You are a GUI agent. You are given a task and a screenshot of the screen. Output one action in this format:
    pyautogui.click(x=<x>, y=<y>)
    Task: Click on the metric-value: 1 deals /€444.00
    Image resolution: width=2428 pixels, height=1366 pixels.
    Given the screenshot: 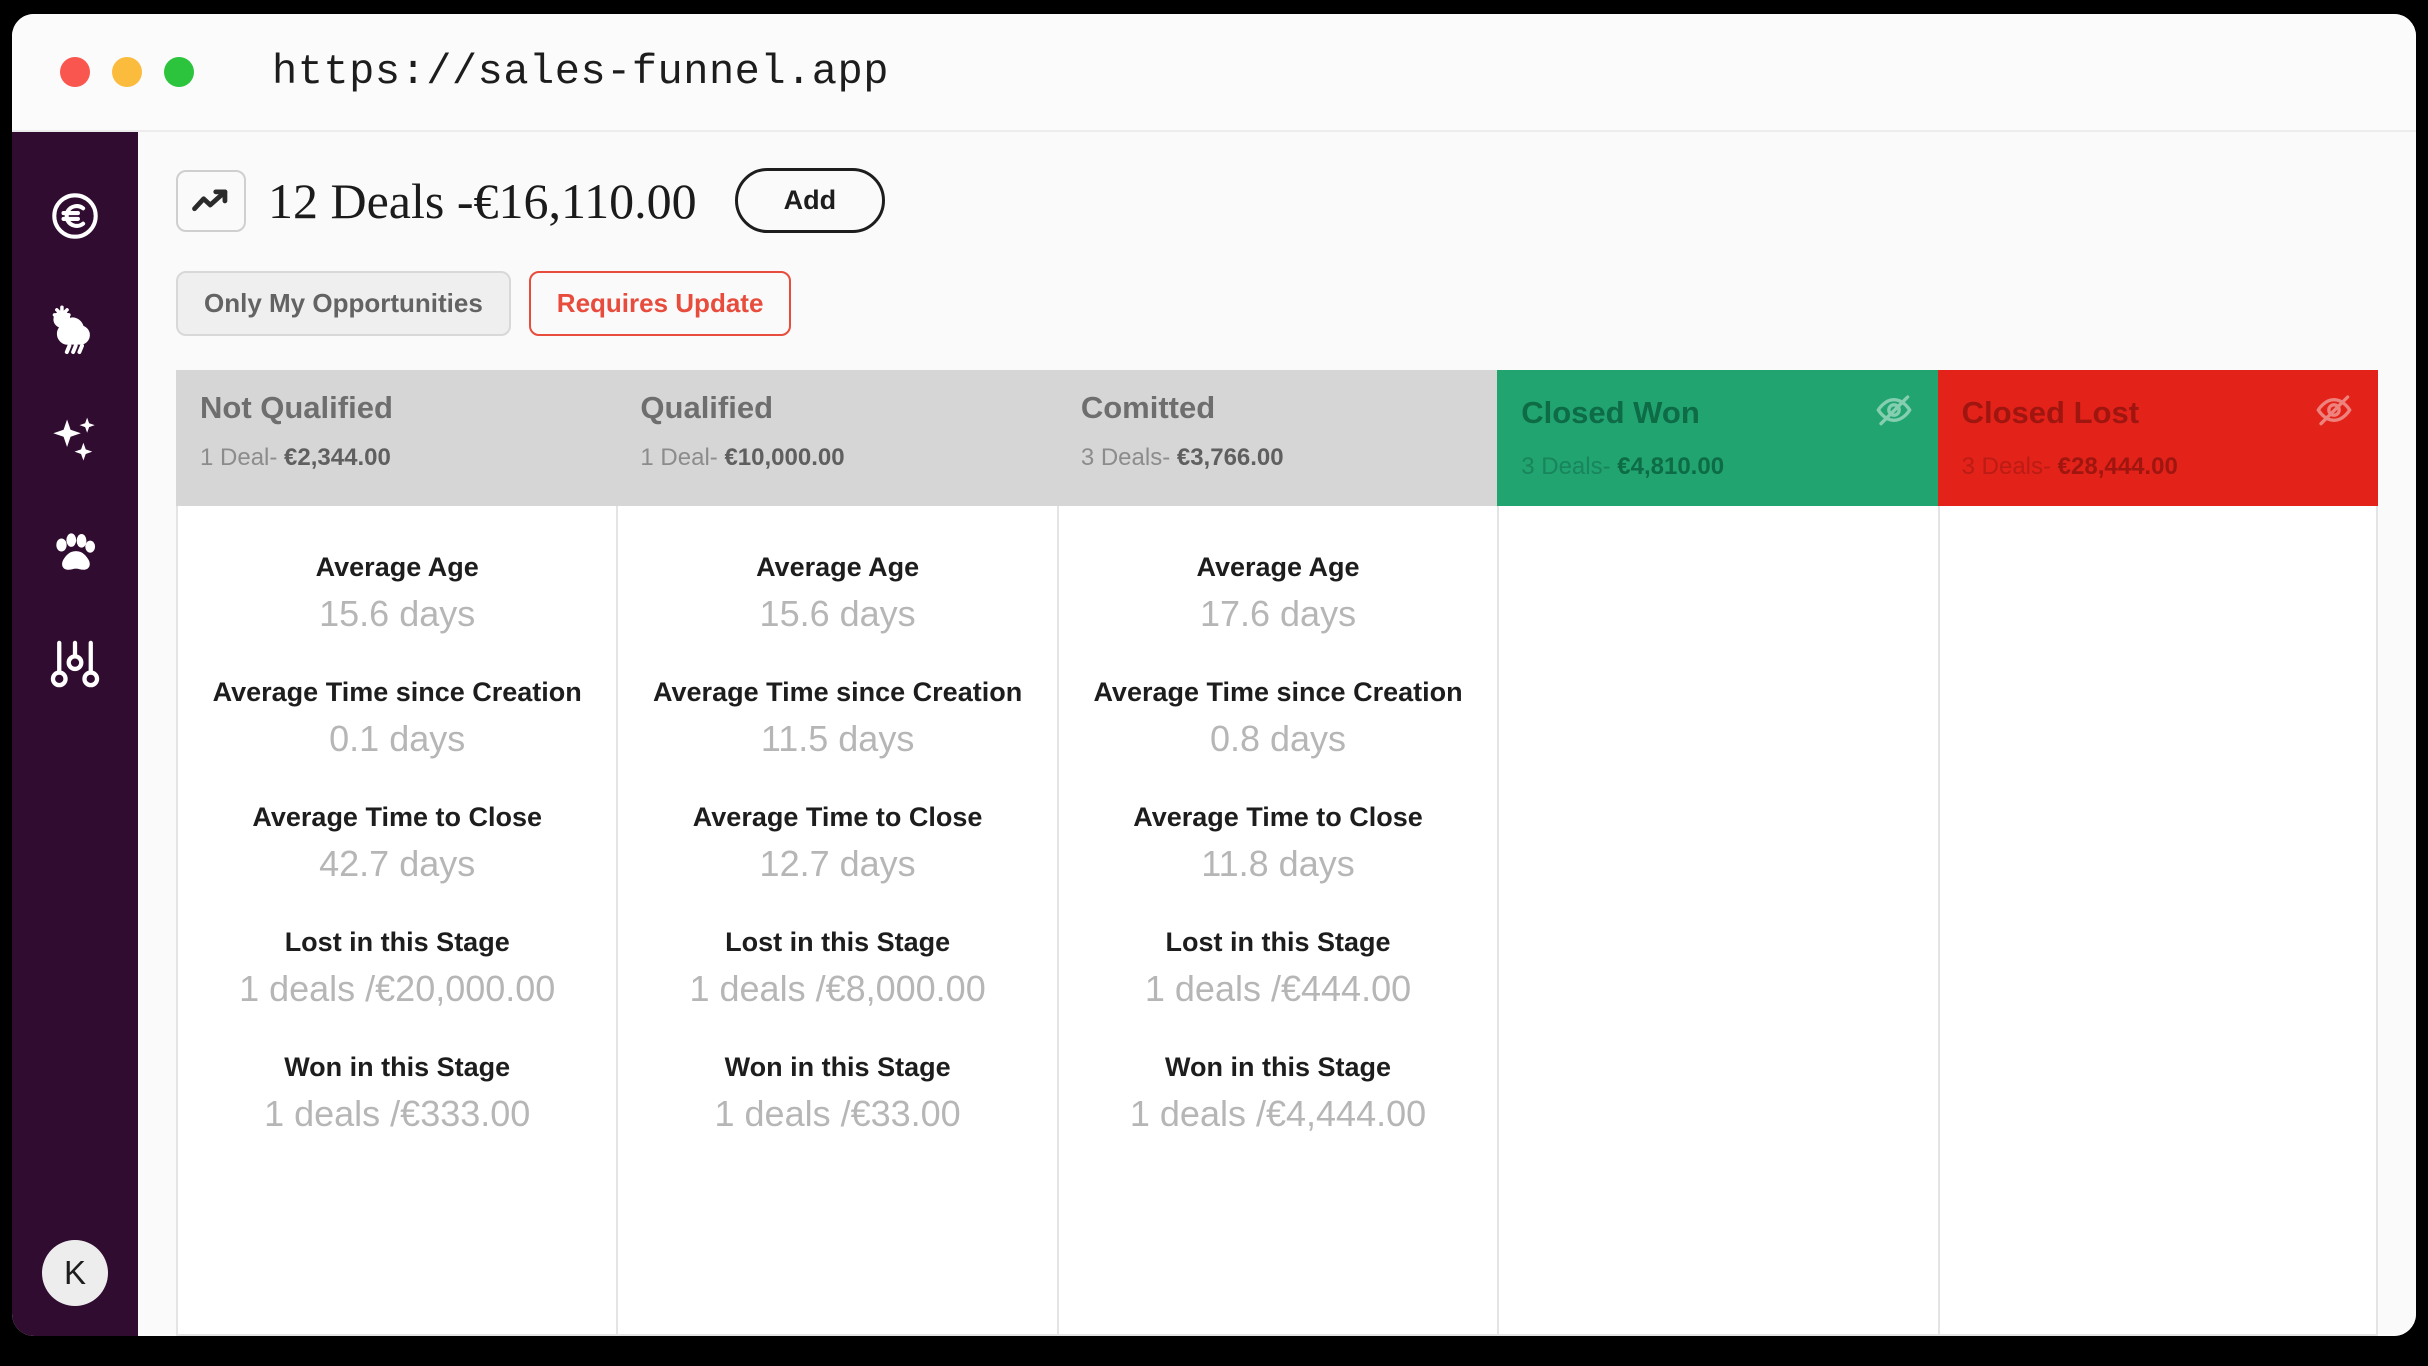 What is the action you would take?
    pyautogui.click(x=1278, y=988)
    